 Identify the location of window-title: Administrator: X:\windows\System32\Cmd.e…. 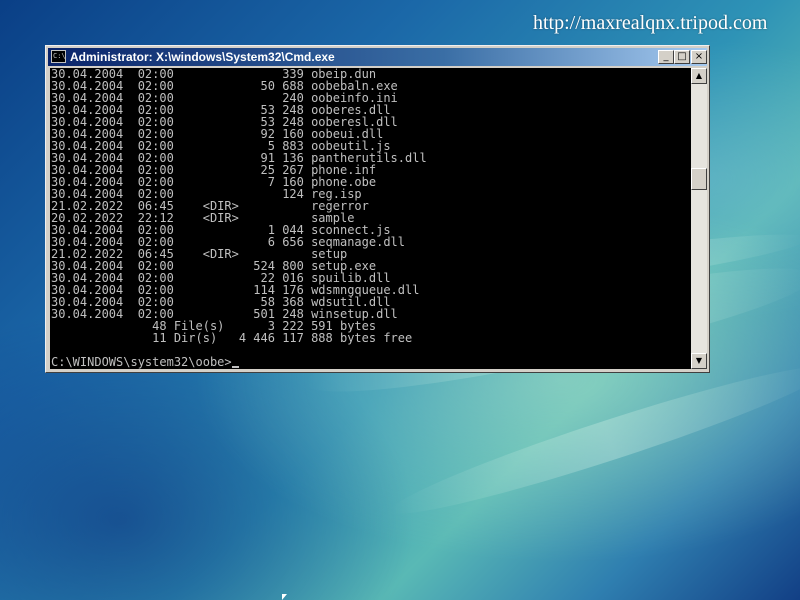
(202, 57).